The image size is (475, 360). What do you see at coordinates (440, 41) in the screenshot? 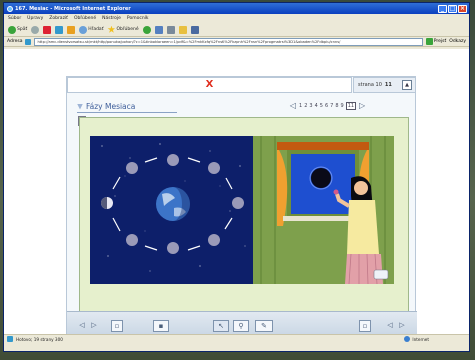
I see `go-label: Prejsť` at bounding box center [440, 41].